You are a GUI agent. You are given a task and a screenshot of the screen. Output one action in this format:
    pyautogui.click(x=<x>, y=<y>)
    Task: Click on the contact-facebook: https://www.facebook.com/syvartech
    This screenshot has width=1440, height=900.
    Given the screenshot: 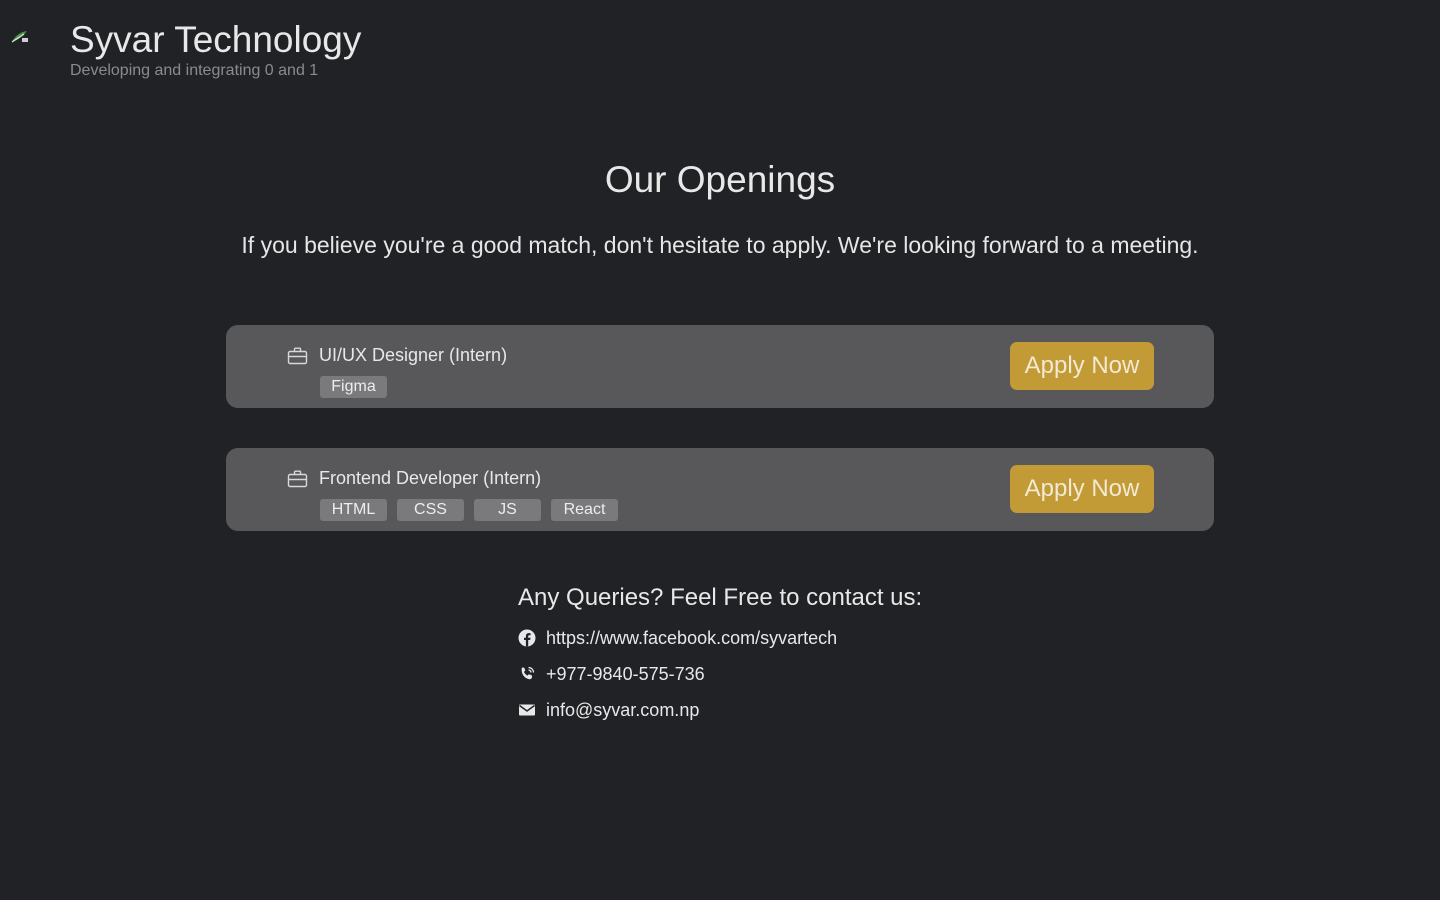 What is the action you would take?
    pyautogui.click(x=758, y=638)
    